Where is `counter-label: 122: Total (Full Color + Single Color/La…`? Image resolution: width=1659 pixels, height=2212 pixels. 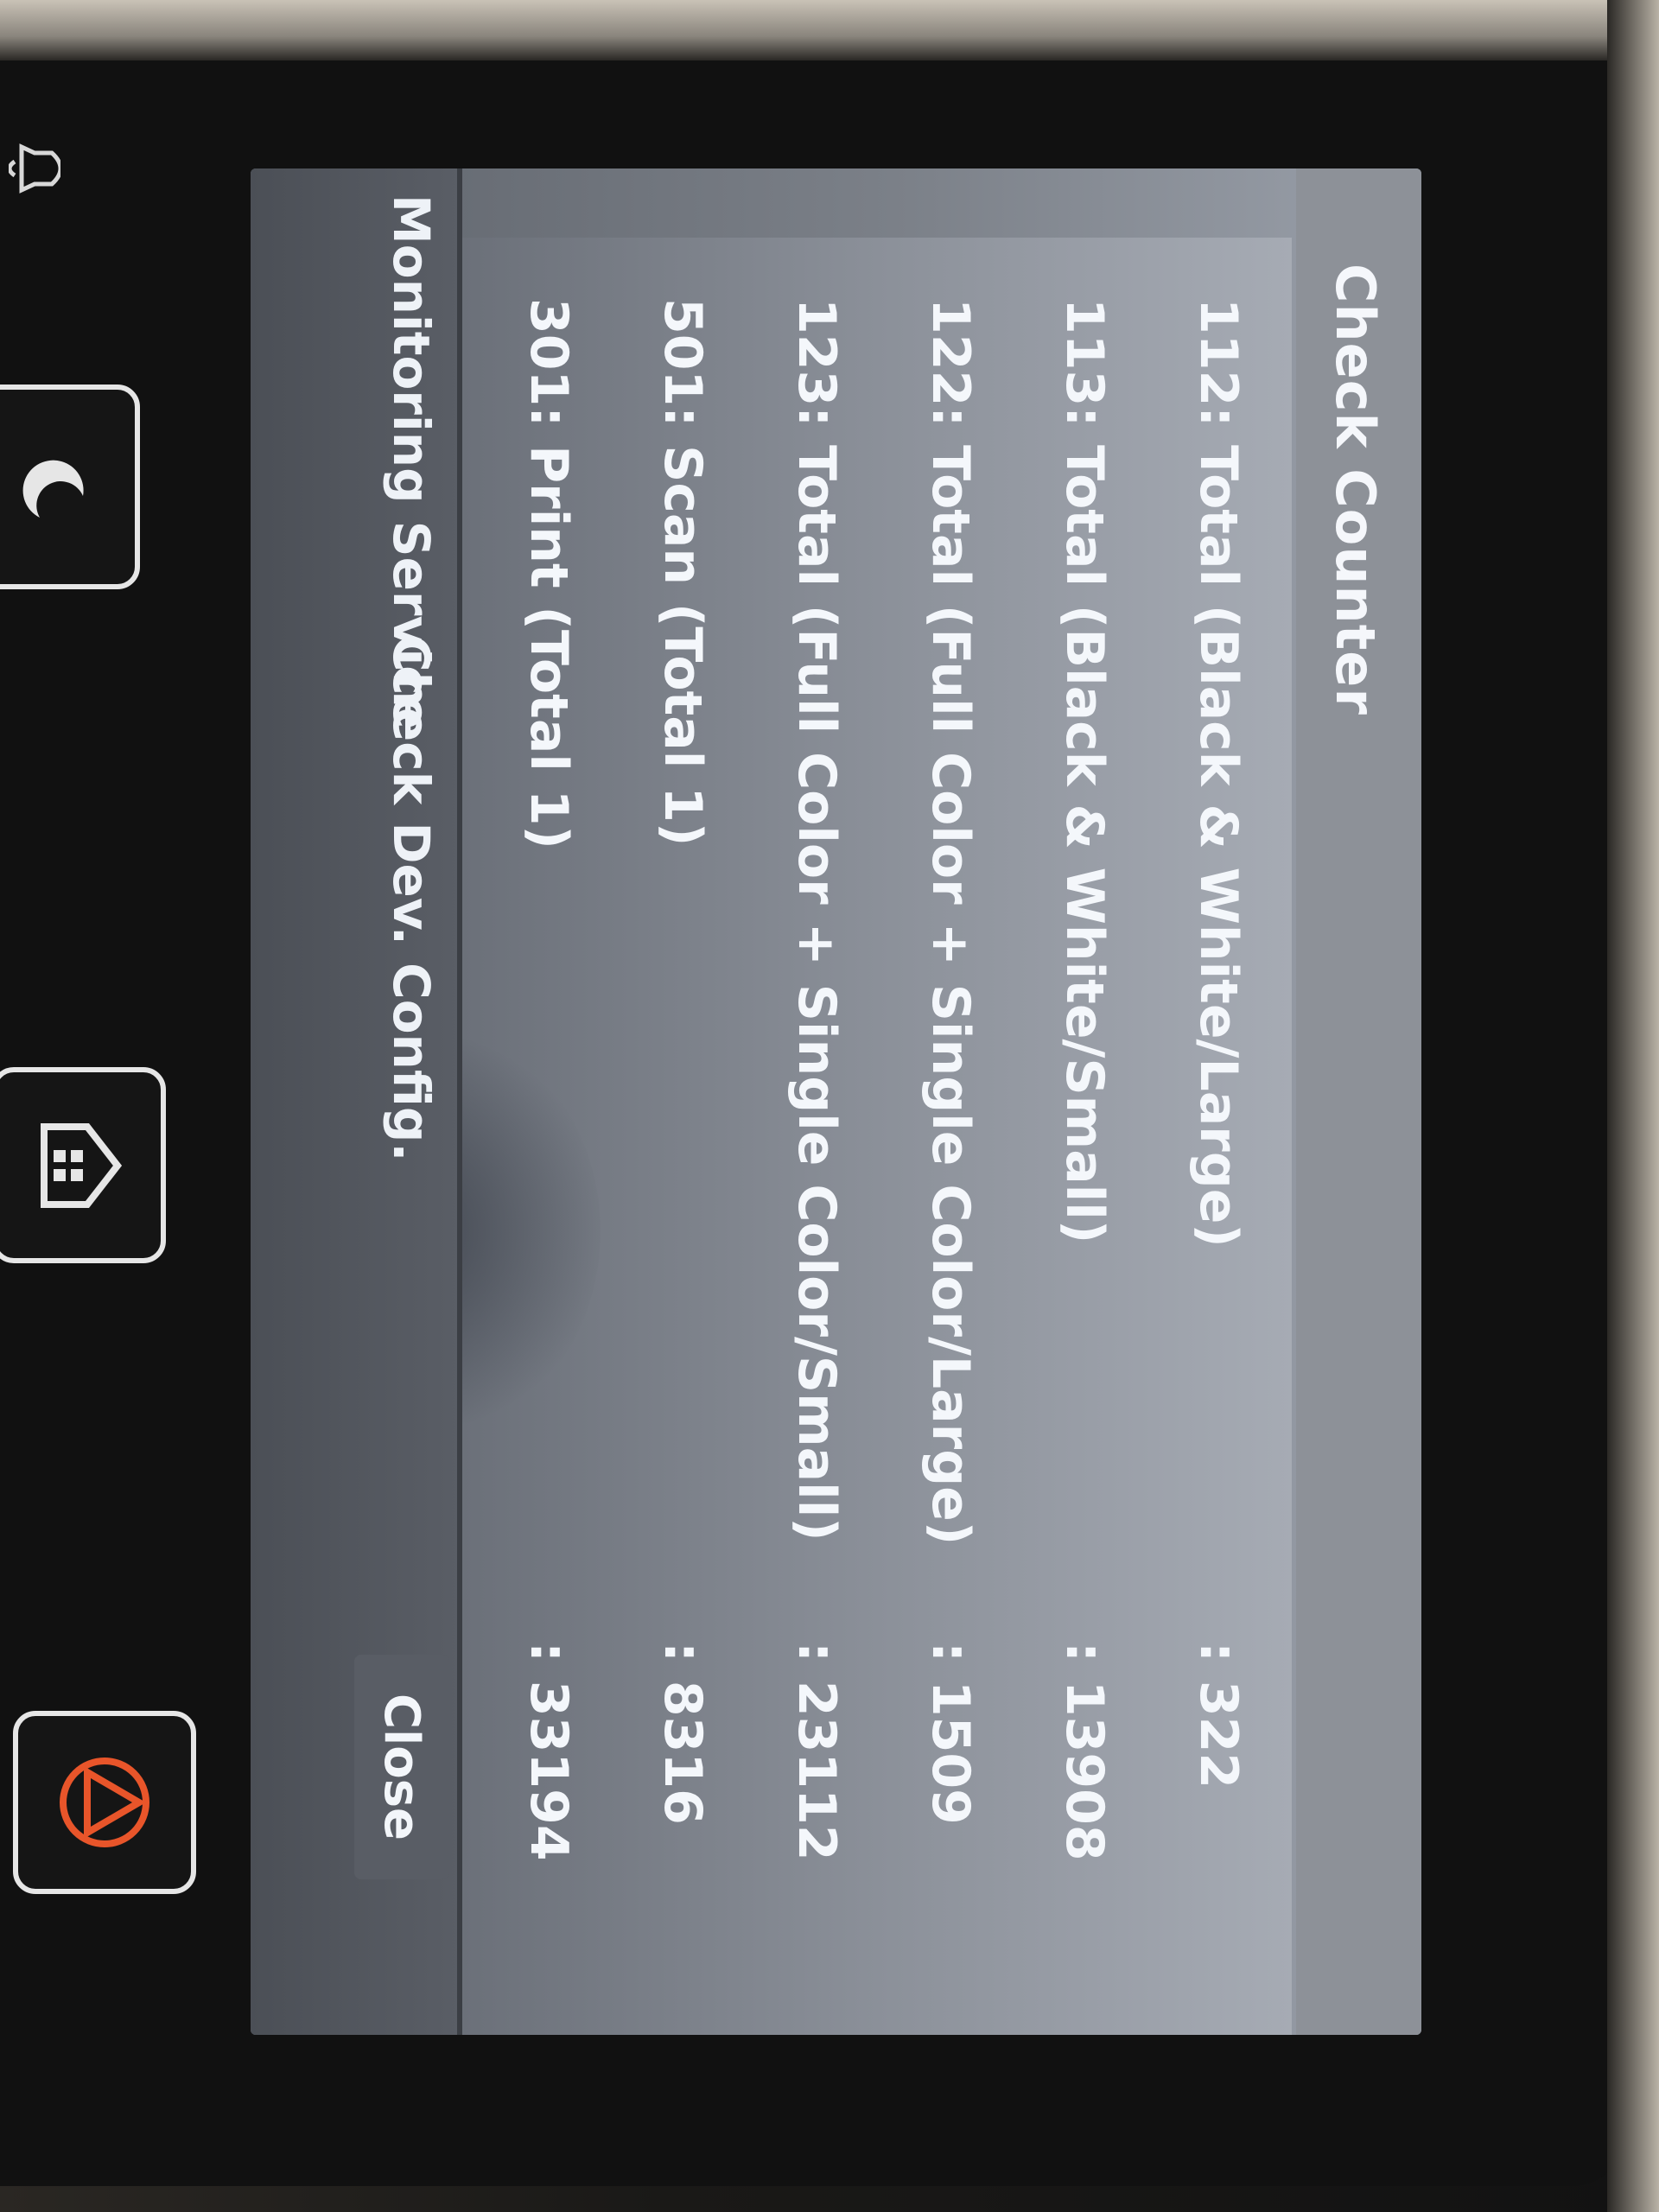
counter-label: 122: Total (Full Color + Single Color/La… is located at coordinates (950, 922).